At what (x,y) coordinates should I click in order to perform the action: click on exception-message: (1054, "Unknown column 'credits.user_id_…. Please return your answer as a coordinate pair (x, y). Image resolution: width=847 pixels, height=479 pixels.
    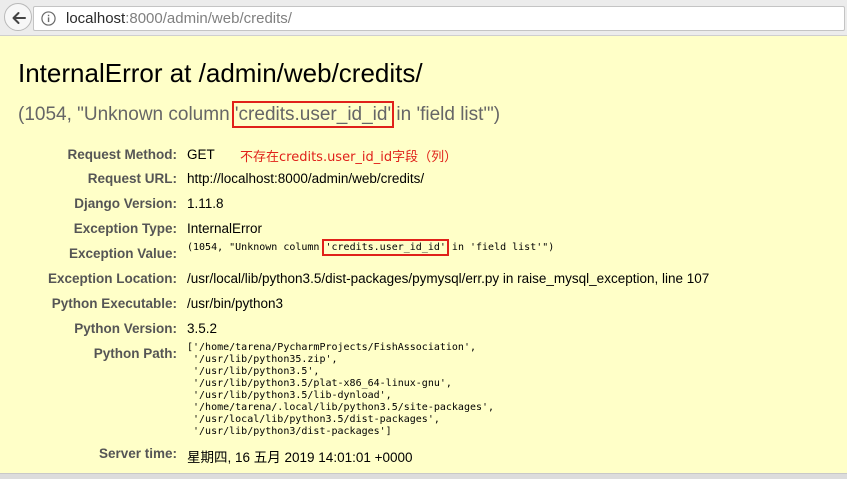
    Looking at the image, I should click on (259, 114).